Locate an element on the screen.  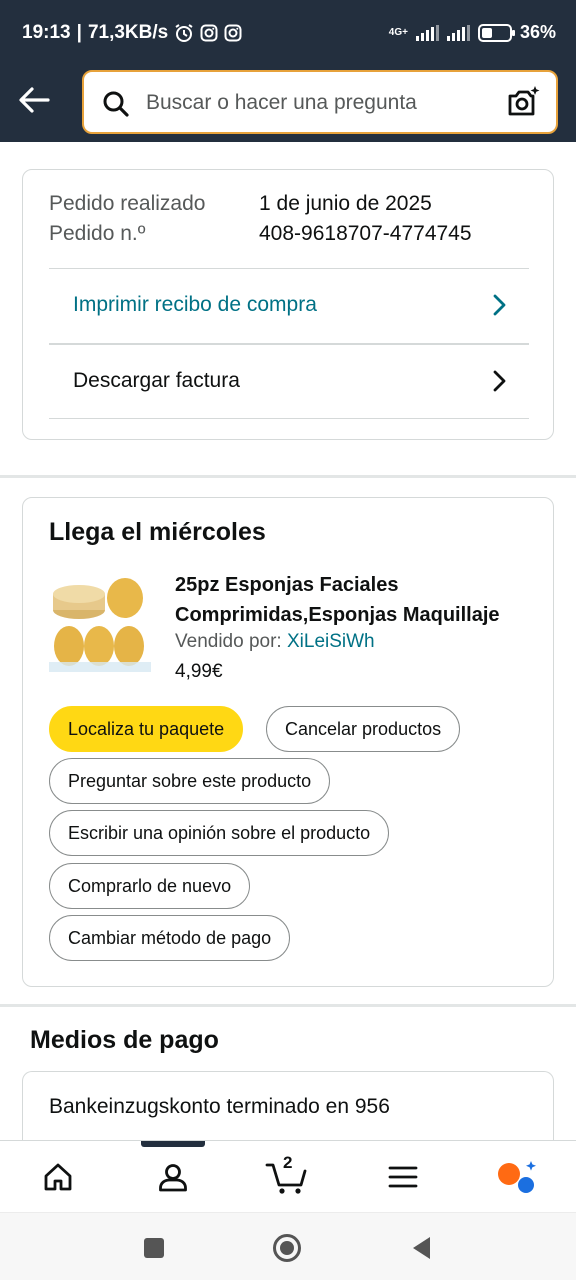
print-receipt-link: Imprimir recibo de compra is located at coordinates (289, 305).